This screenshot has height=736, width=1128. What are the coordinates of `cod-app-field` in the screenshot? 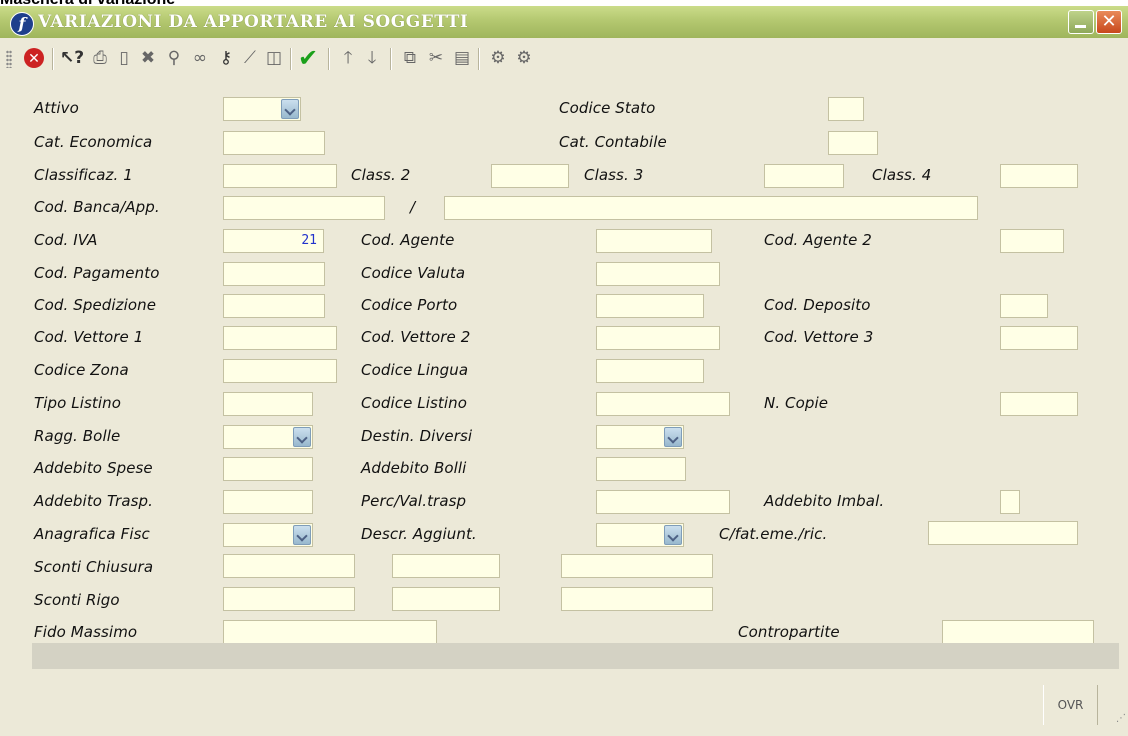 It's located at (711, 208).